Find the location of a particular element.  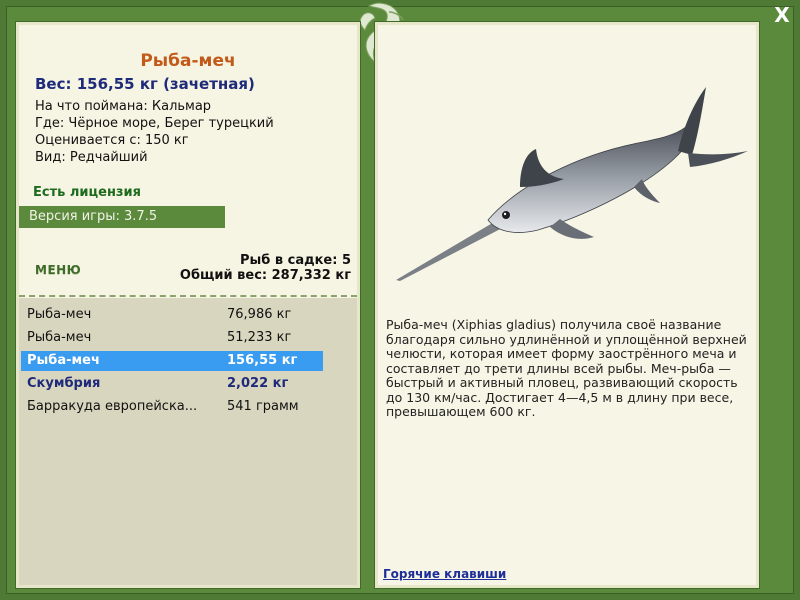

list-item-selected: Рыба-меч 156,55 кг is located at coordinates (172, 361).